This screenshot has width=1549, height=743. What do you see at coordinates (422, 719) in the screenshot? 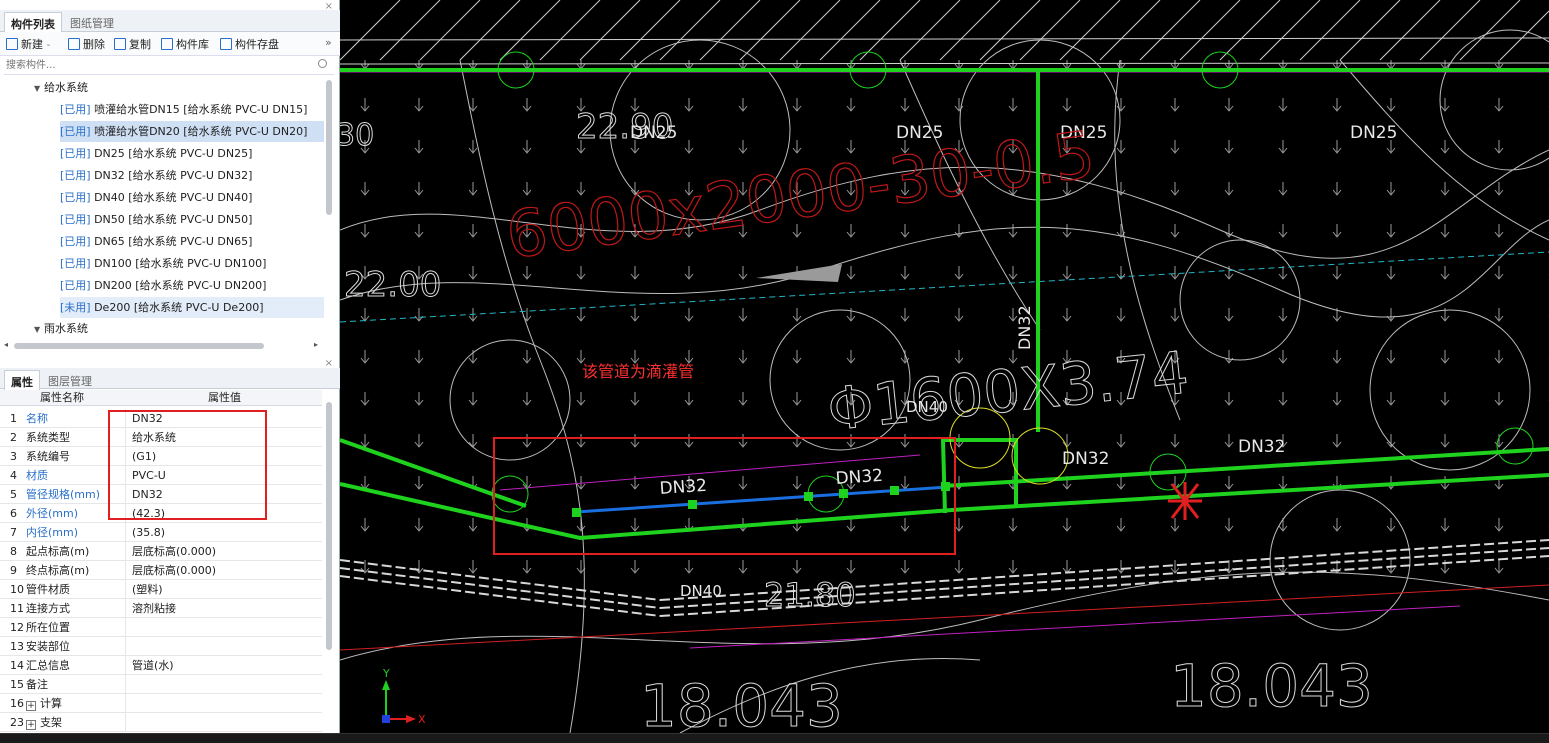
I see `axis-x-label: X` at bounding box center [422, 719].